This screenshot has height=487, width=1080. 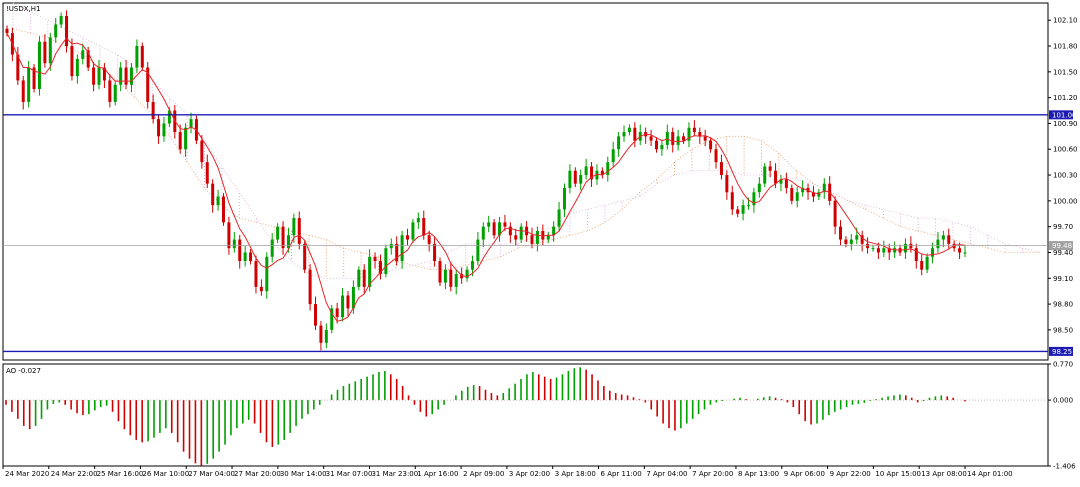 What do you see at coordinates (1065, 98) in the screenshot?
I see `price-tick-label: 101.20` at bounding box center [1065, 98].